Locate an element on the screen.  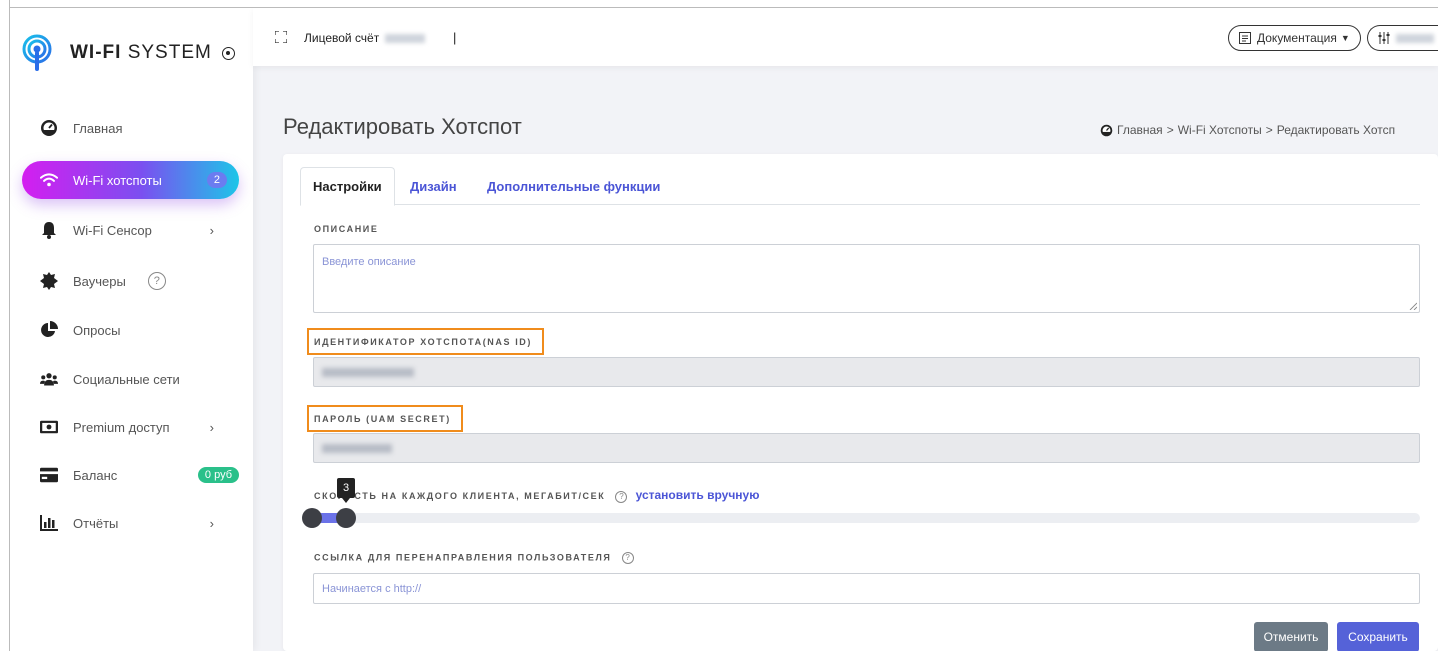
tab-extra-features: Дополнительные функции is located at coordinates (573, 186).